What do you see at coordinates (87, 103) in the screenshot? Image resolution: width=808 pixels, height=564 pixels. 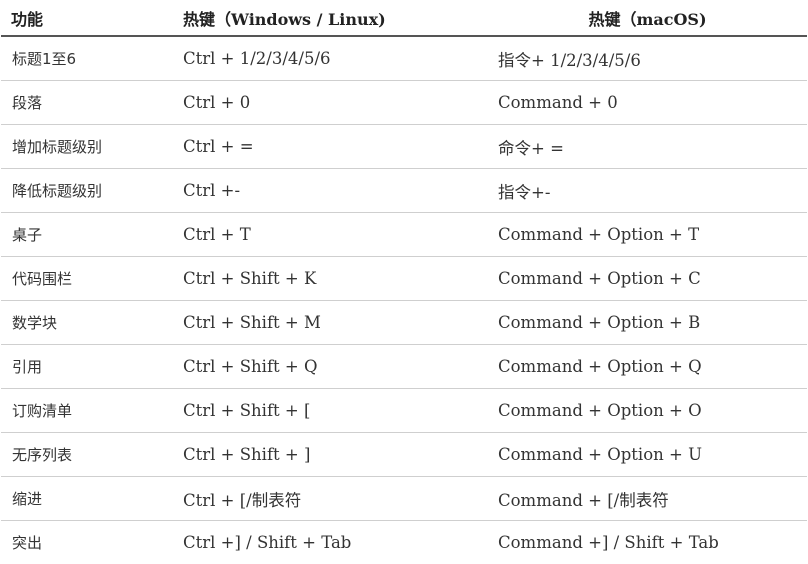 I see `cell-function: 段落` at bounding box center [87, 103].